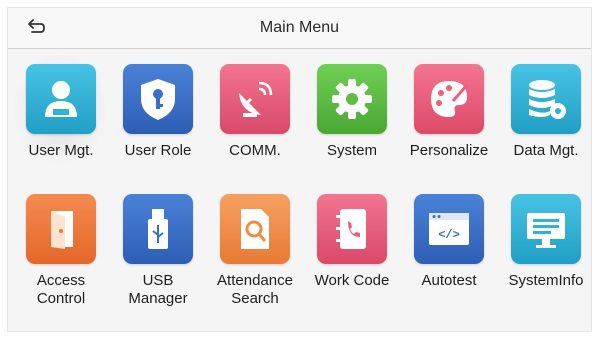 Image resolution: width=597 pixels, height=337 pixels. I want to click on usb-icon, so click(158, 229).